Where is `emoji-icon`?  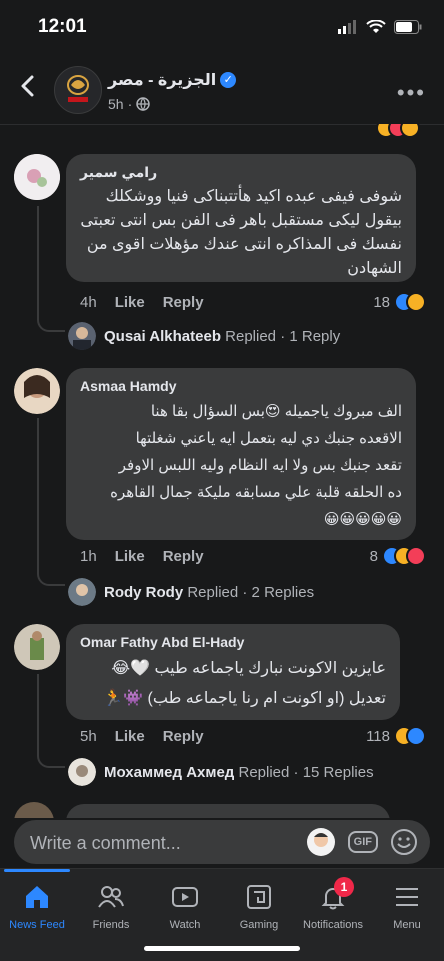 emoji-icon is located at coordinates (404, 842).